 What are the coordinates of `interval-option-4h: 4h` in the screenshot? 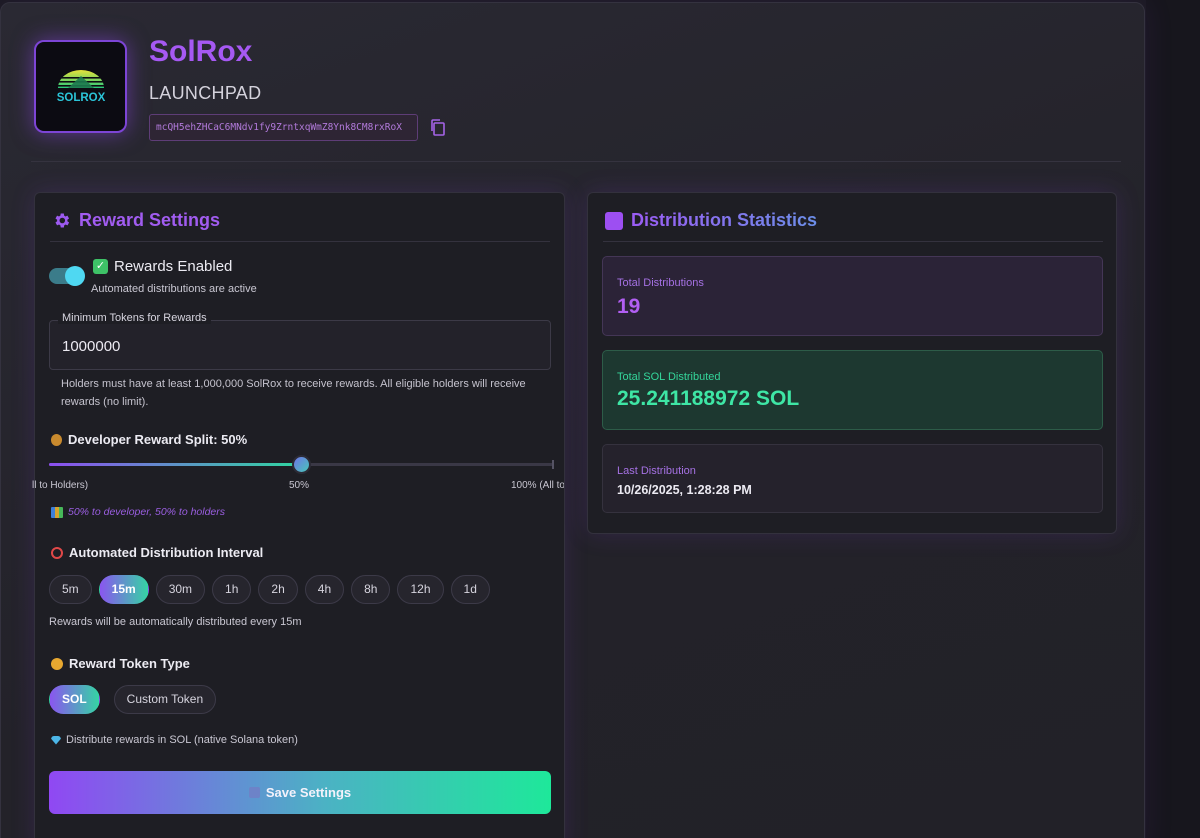 It's located at (324, 589).